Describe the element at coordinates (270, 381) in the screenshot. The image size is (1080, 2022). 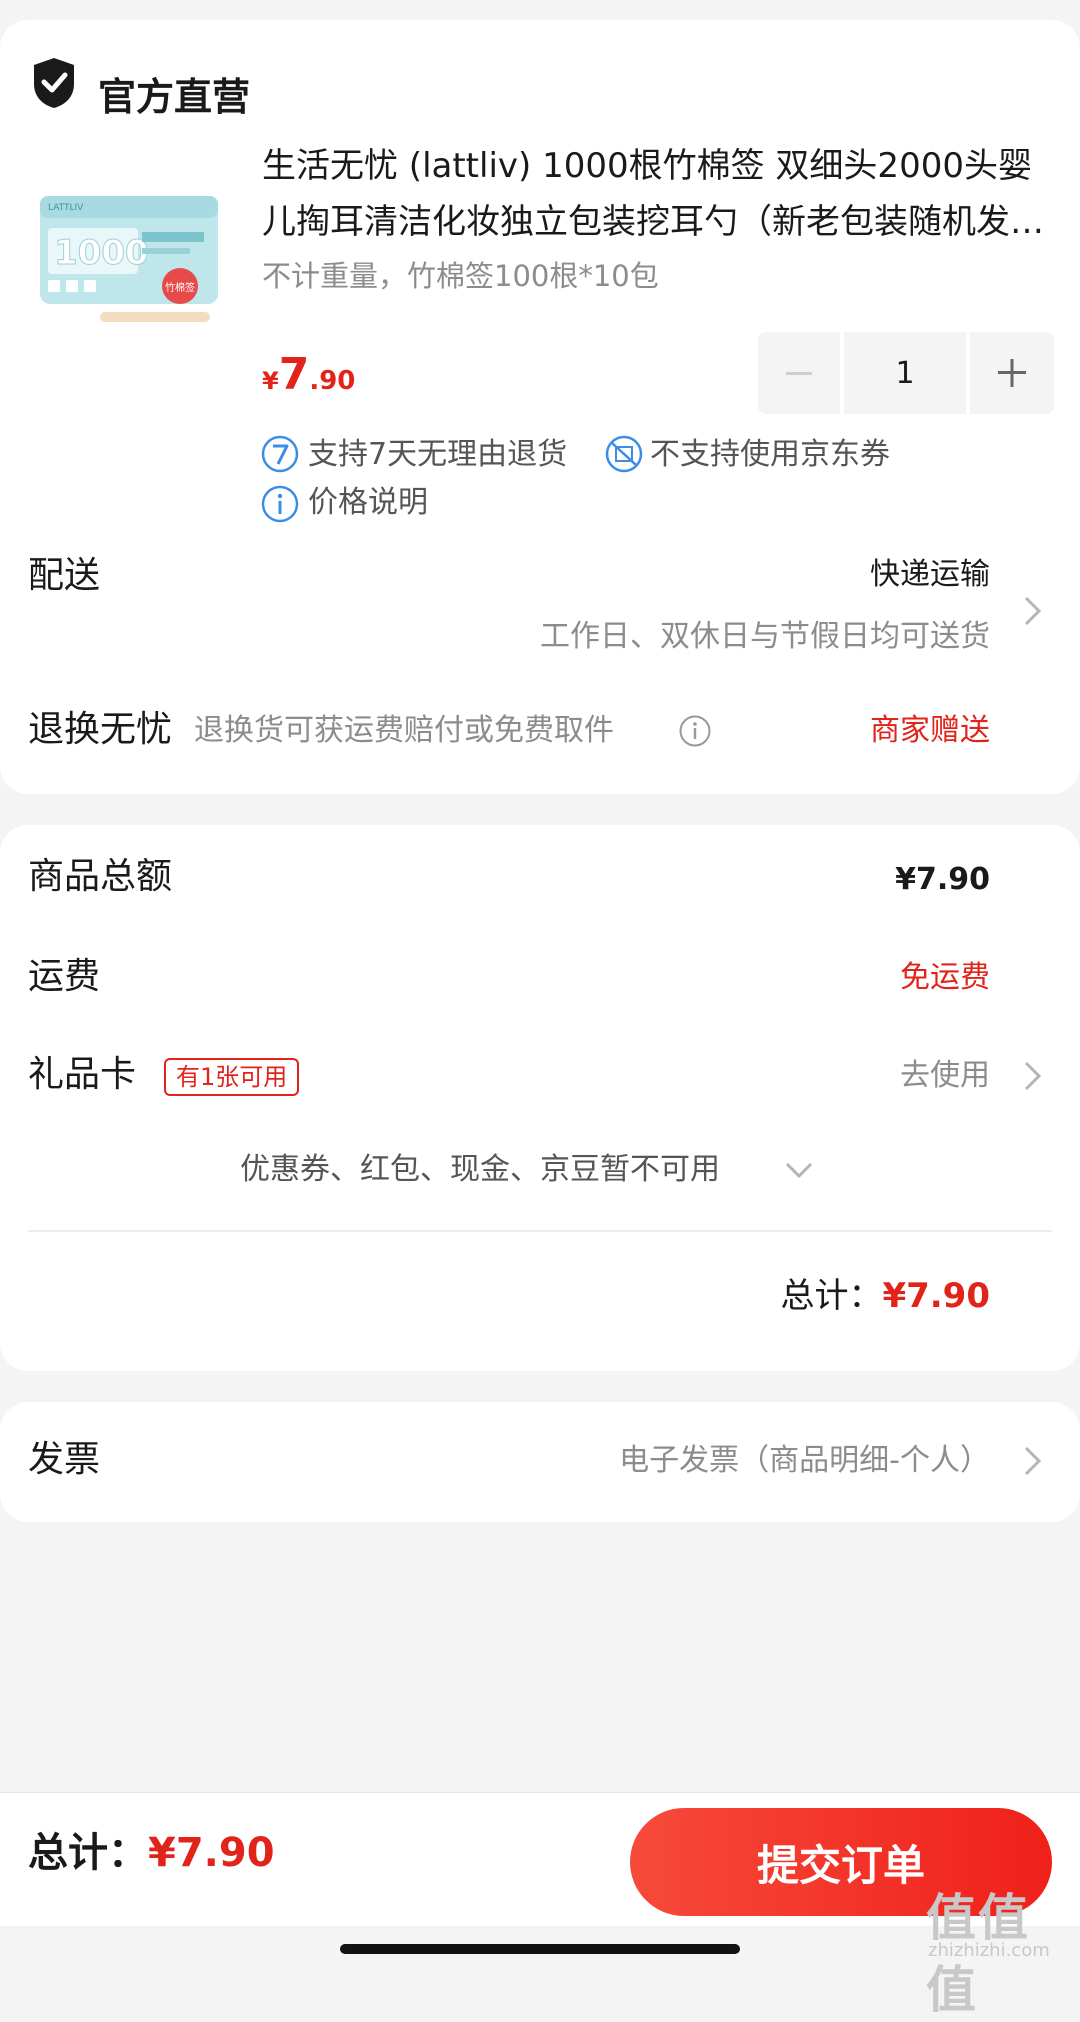
I see `price-currency: ¥` at that location.